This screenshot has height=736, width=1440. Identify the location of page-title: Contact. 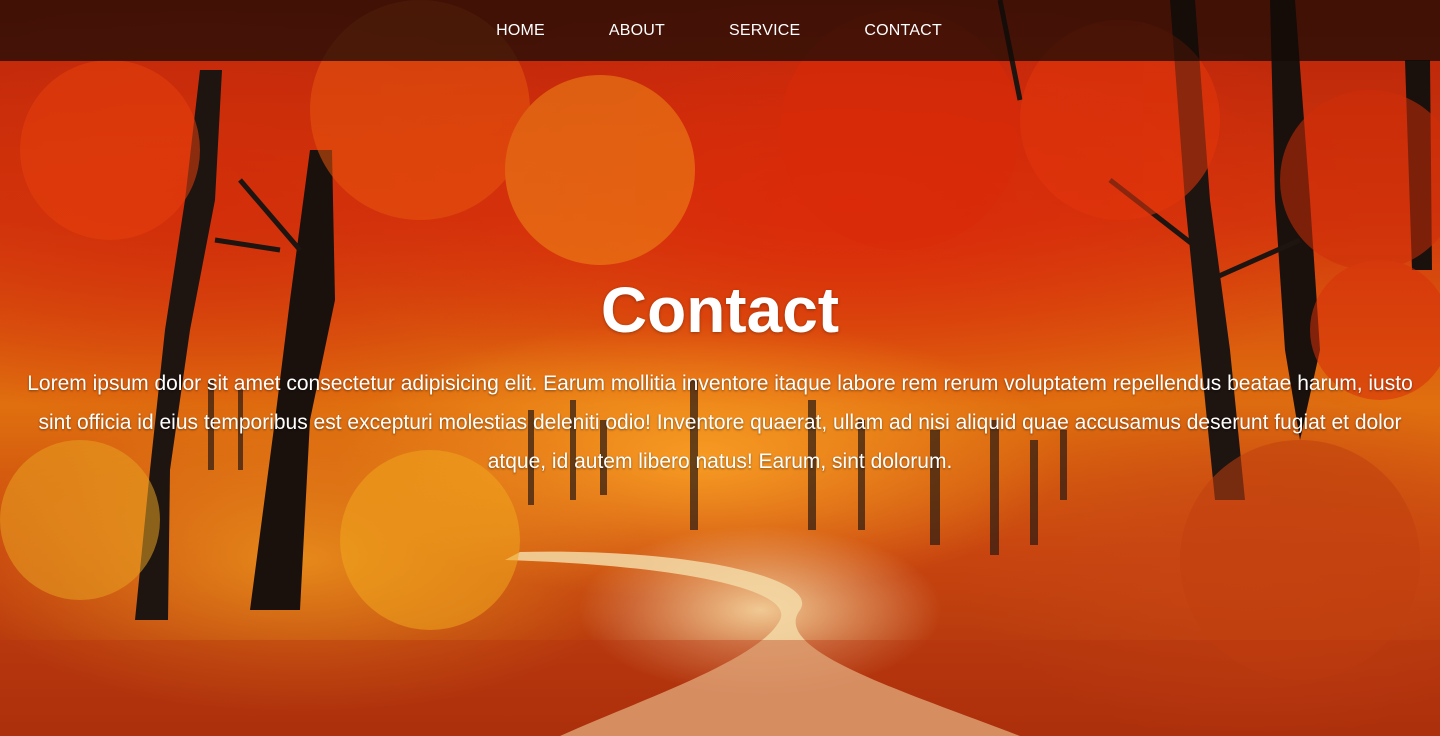
(720, 310).